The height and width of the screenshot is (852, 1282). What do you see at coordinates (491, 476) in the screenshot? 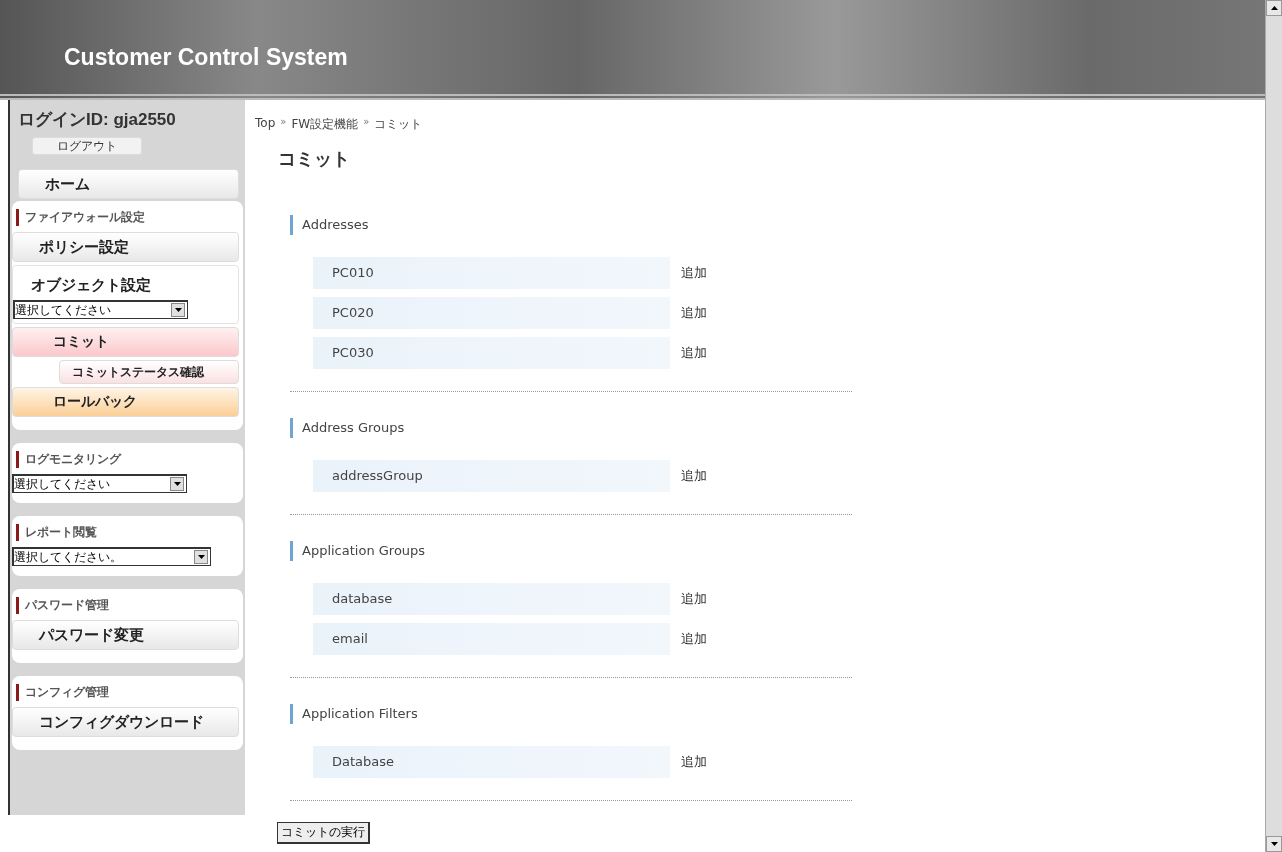
I see `object-name: addressGroup` at bounding box center [491, 476].